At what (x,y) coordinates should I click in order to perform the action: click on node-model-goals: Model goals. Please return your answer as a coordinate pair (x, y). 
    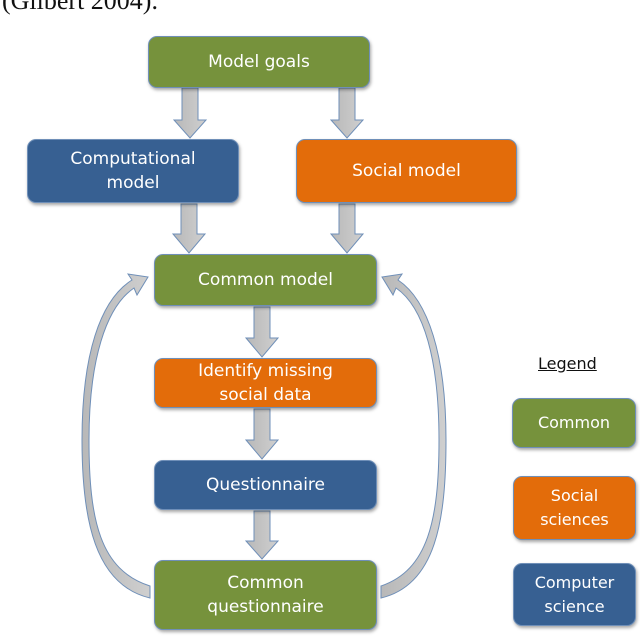
    Looking at the image, I should click on (259, 62).